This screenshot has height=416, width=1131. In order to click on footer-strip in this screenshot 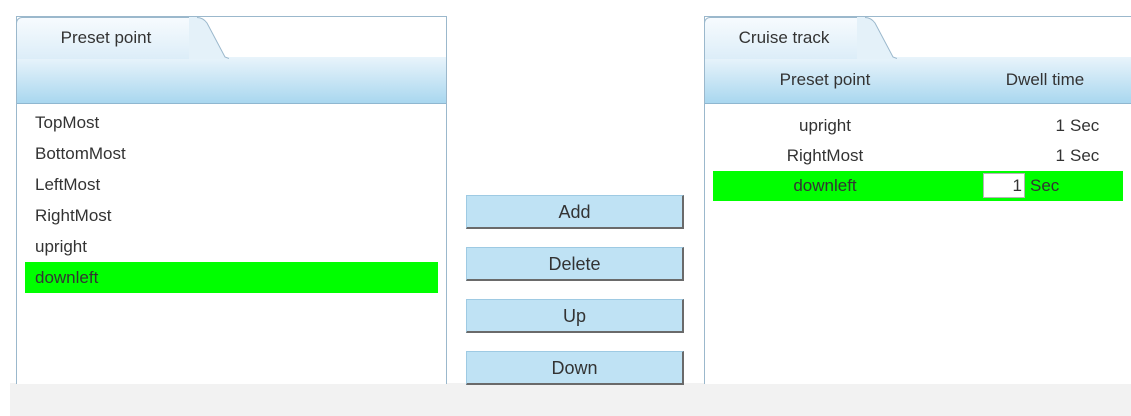, I will do `click(570, 399)`.